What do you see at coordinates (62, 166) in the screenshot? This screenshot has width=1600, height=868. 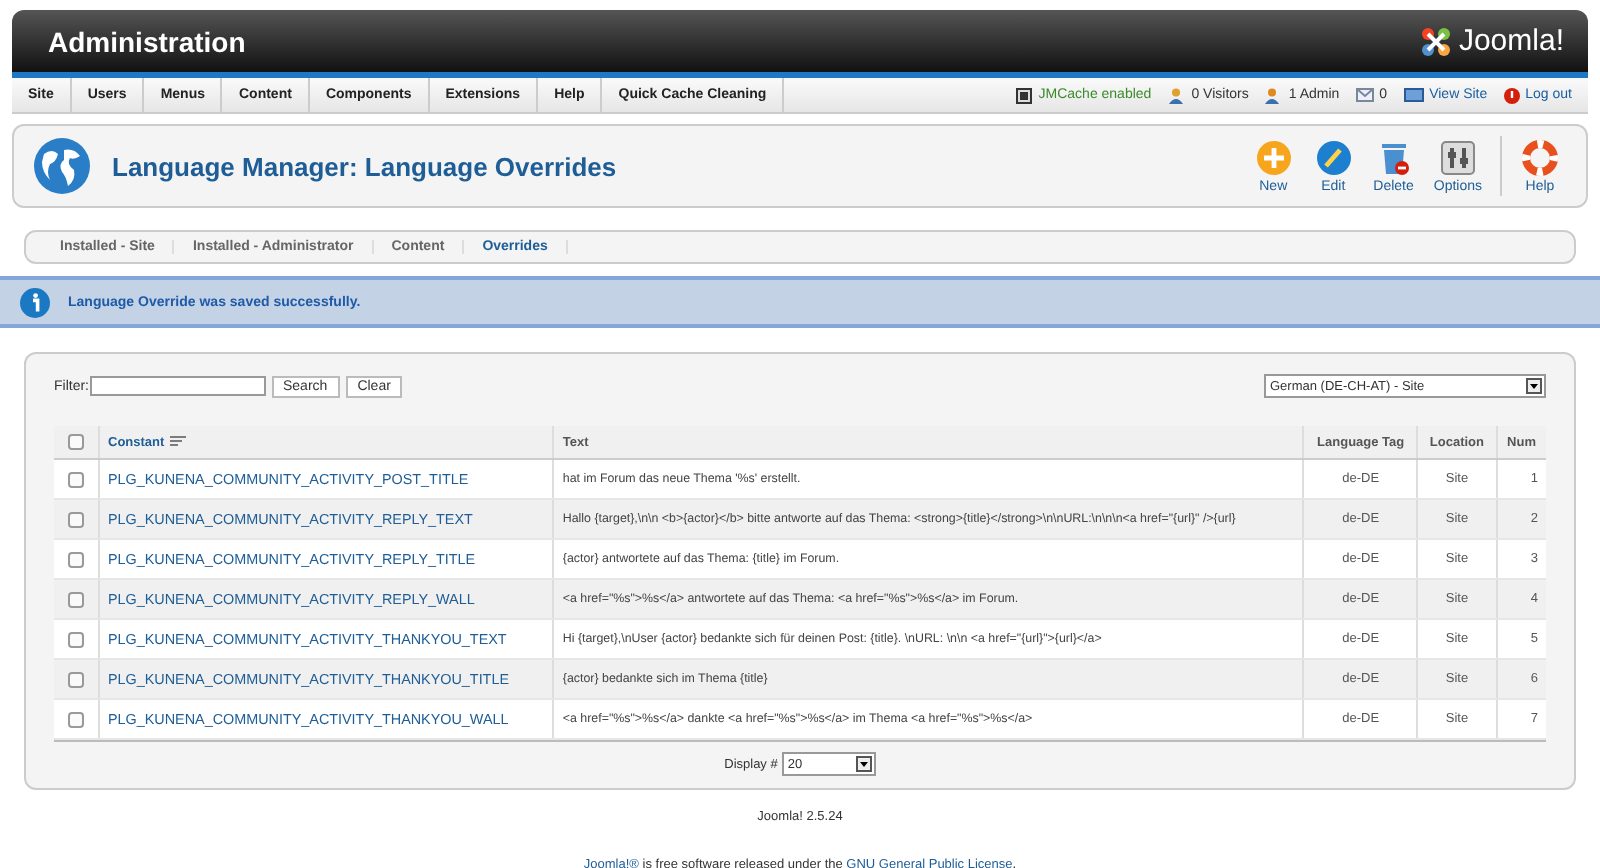 I see `globe-icon` at bounding box center [62, 166].